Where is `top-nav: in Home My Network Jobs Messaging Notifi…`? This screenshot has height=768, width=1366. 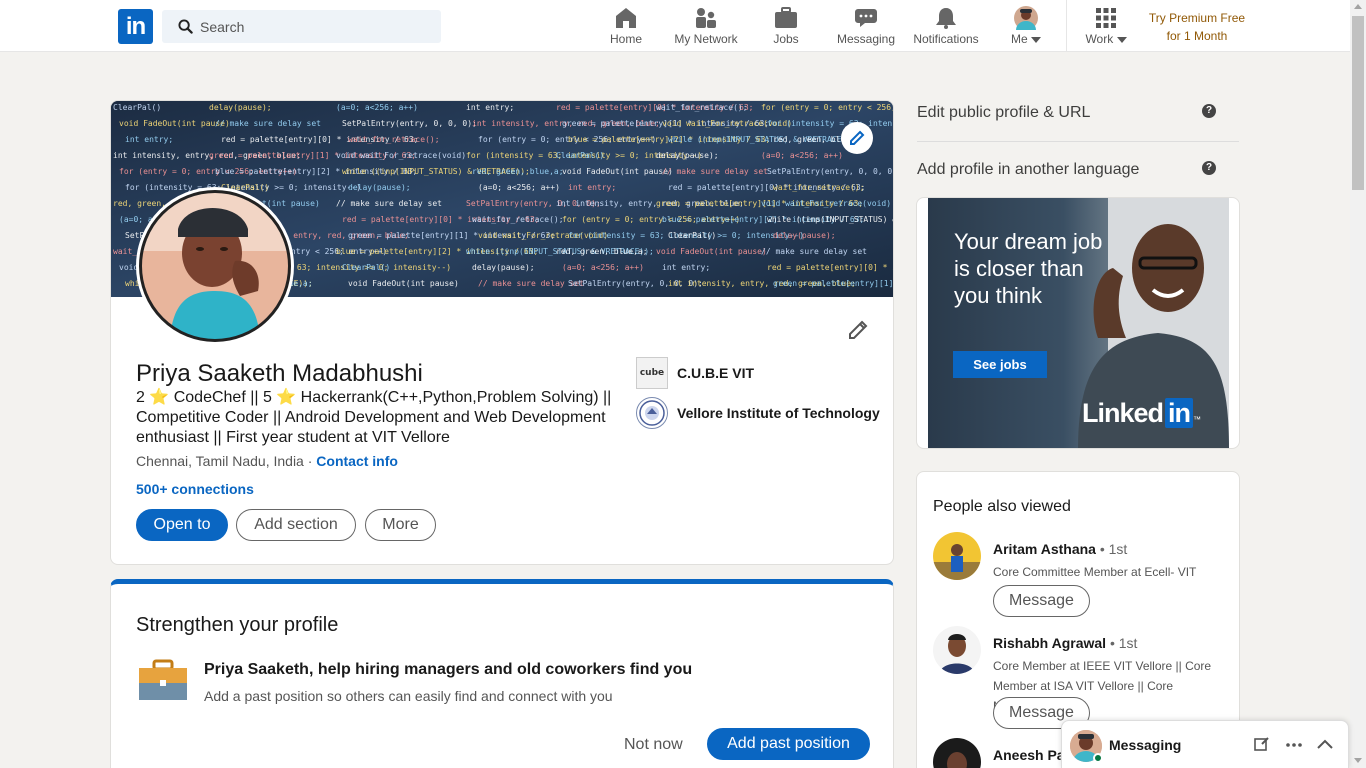 top-nav: in Home My Network Jobs Messaging Notifi… is located at coordinates (675, 26).